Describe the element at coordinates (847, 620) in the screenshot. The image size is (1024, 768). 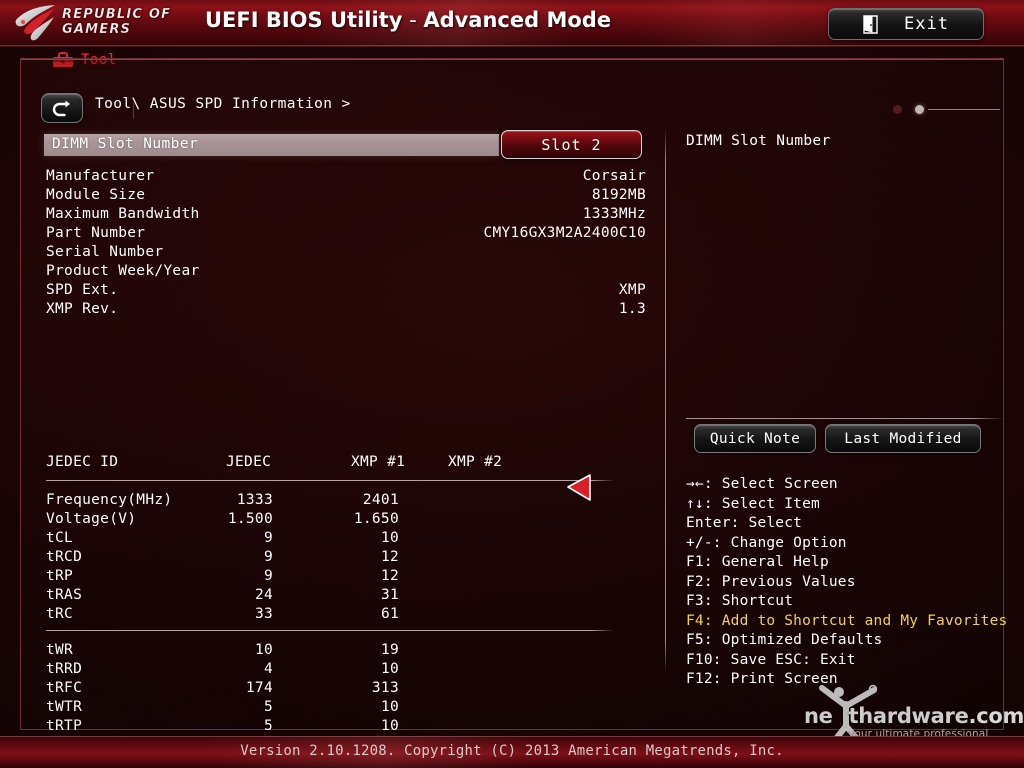
I see `legend-item-highlighted: F4: Add to Shortcut and My Favorites` at that location.